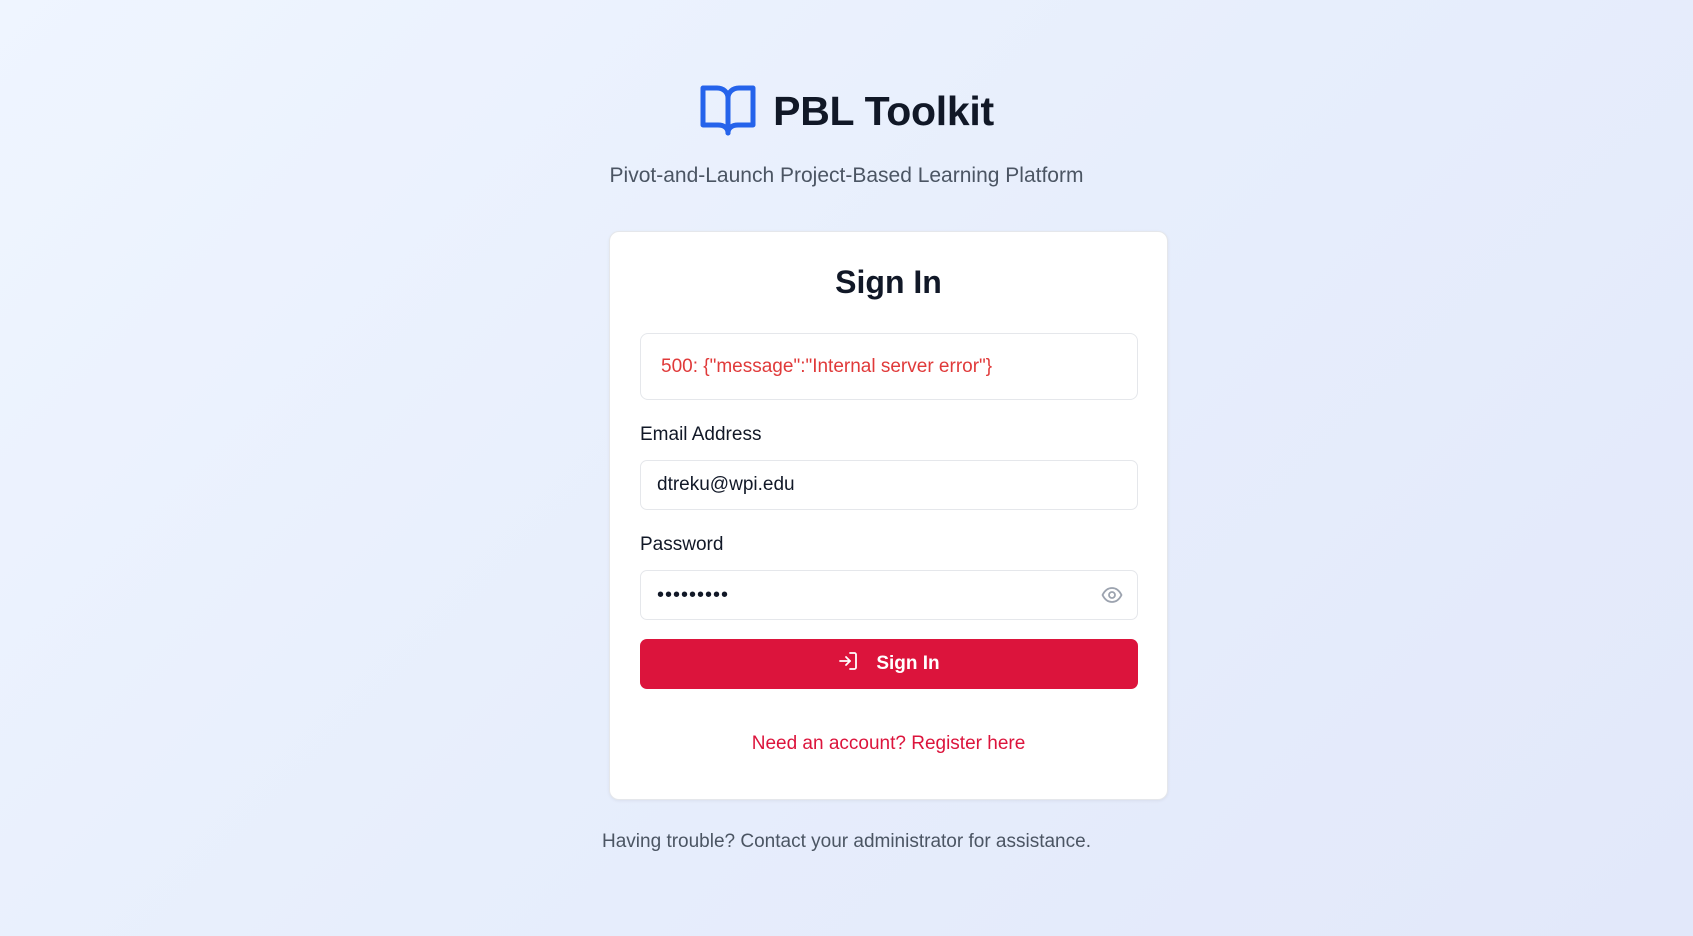  I want to click on sign-in-button: Sign In, so click(889, 664).